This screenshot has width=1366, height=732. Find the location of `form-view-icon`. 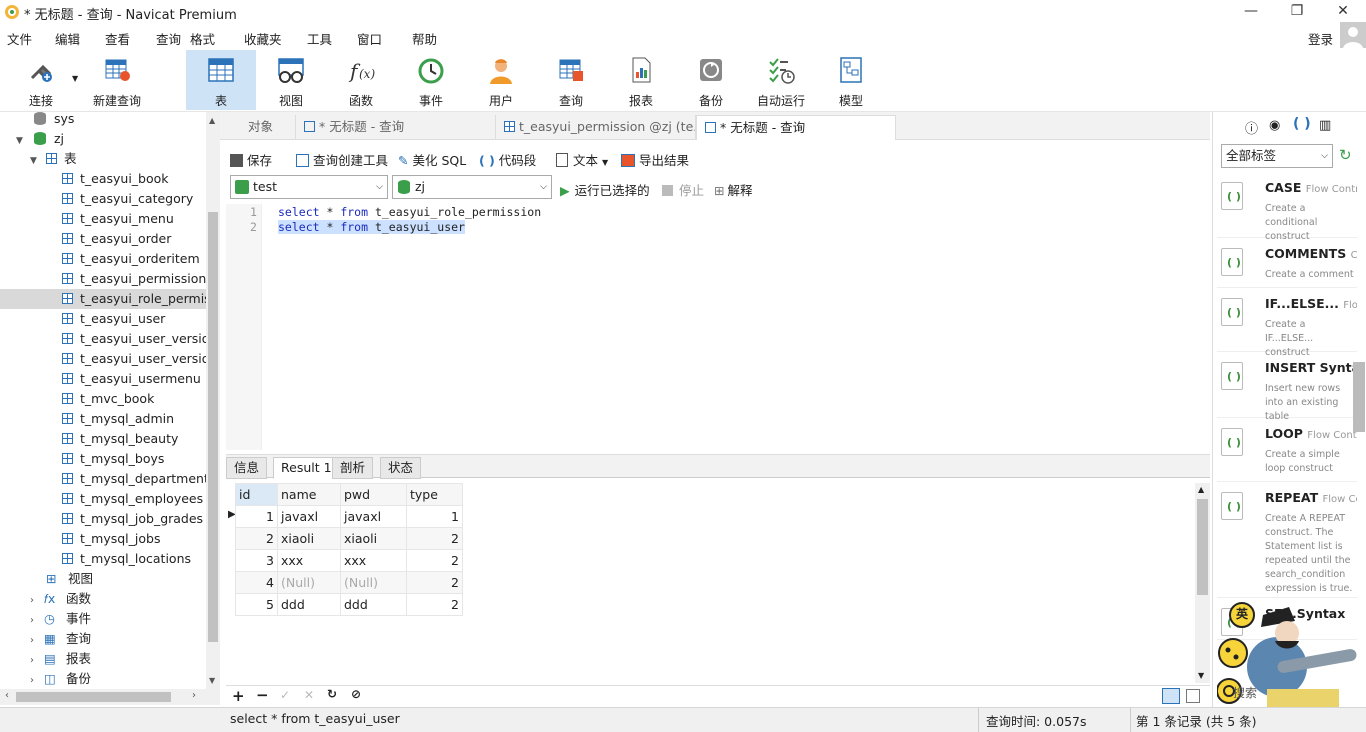

form-view-icon is located at coordinates (1193, 696).